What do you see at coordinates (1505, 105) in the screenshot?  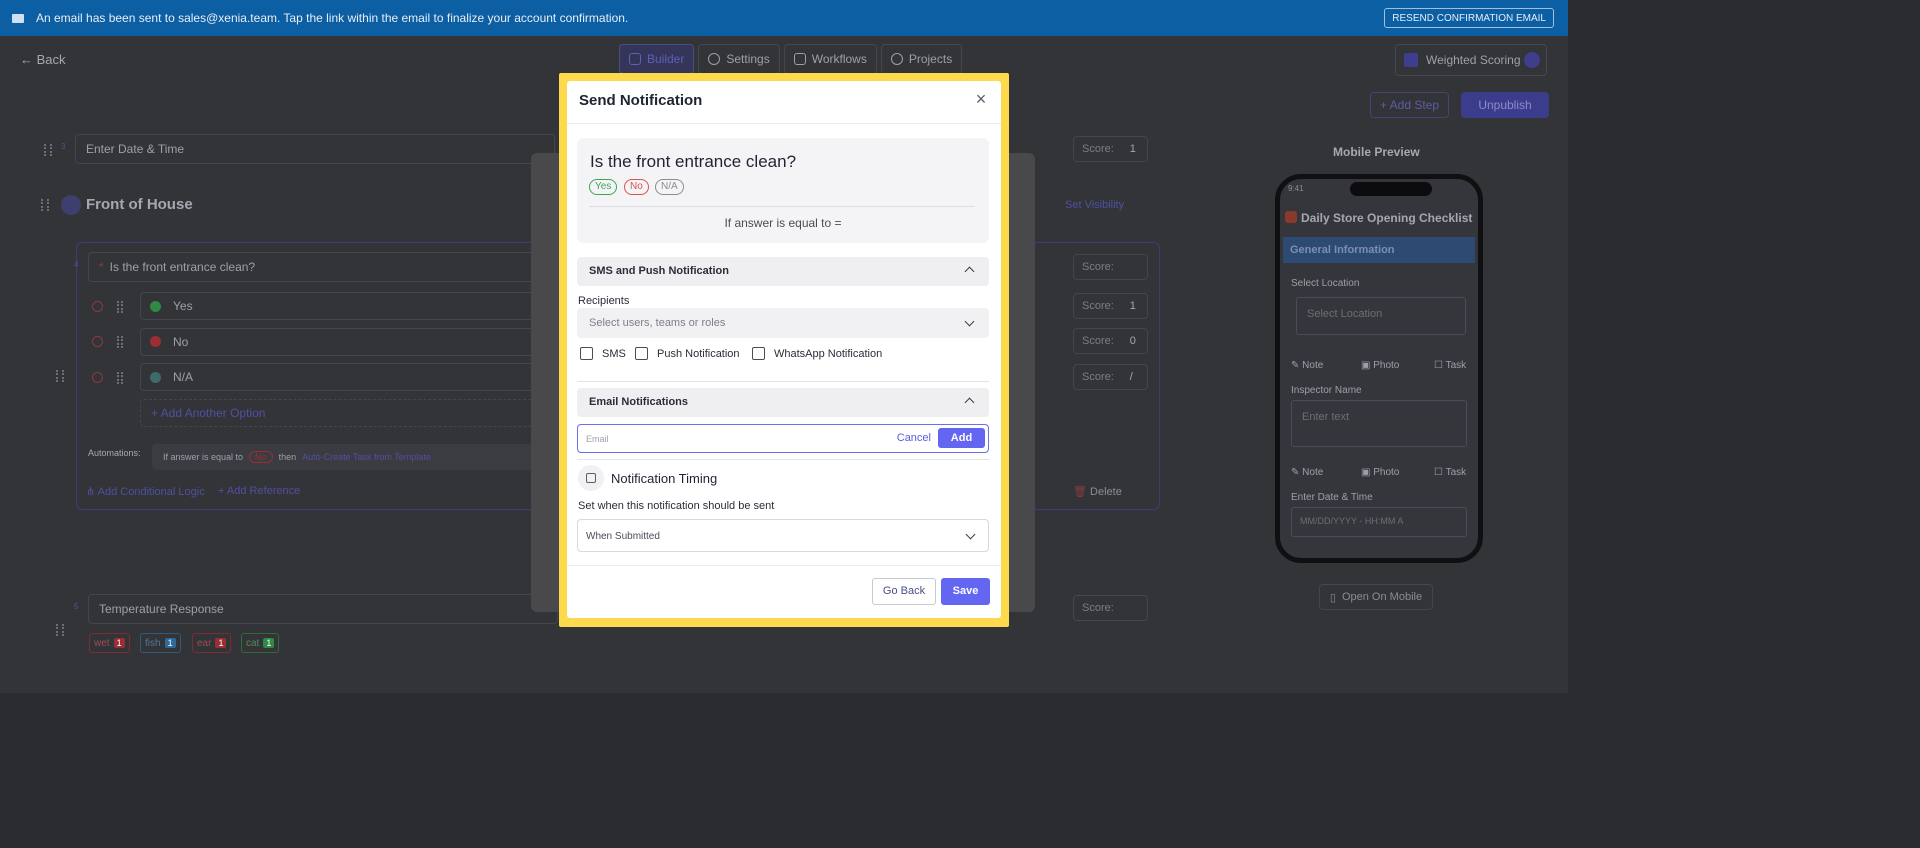 I see `unpublish-button: Unpublish` at bounding box center [1505, 105].